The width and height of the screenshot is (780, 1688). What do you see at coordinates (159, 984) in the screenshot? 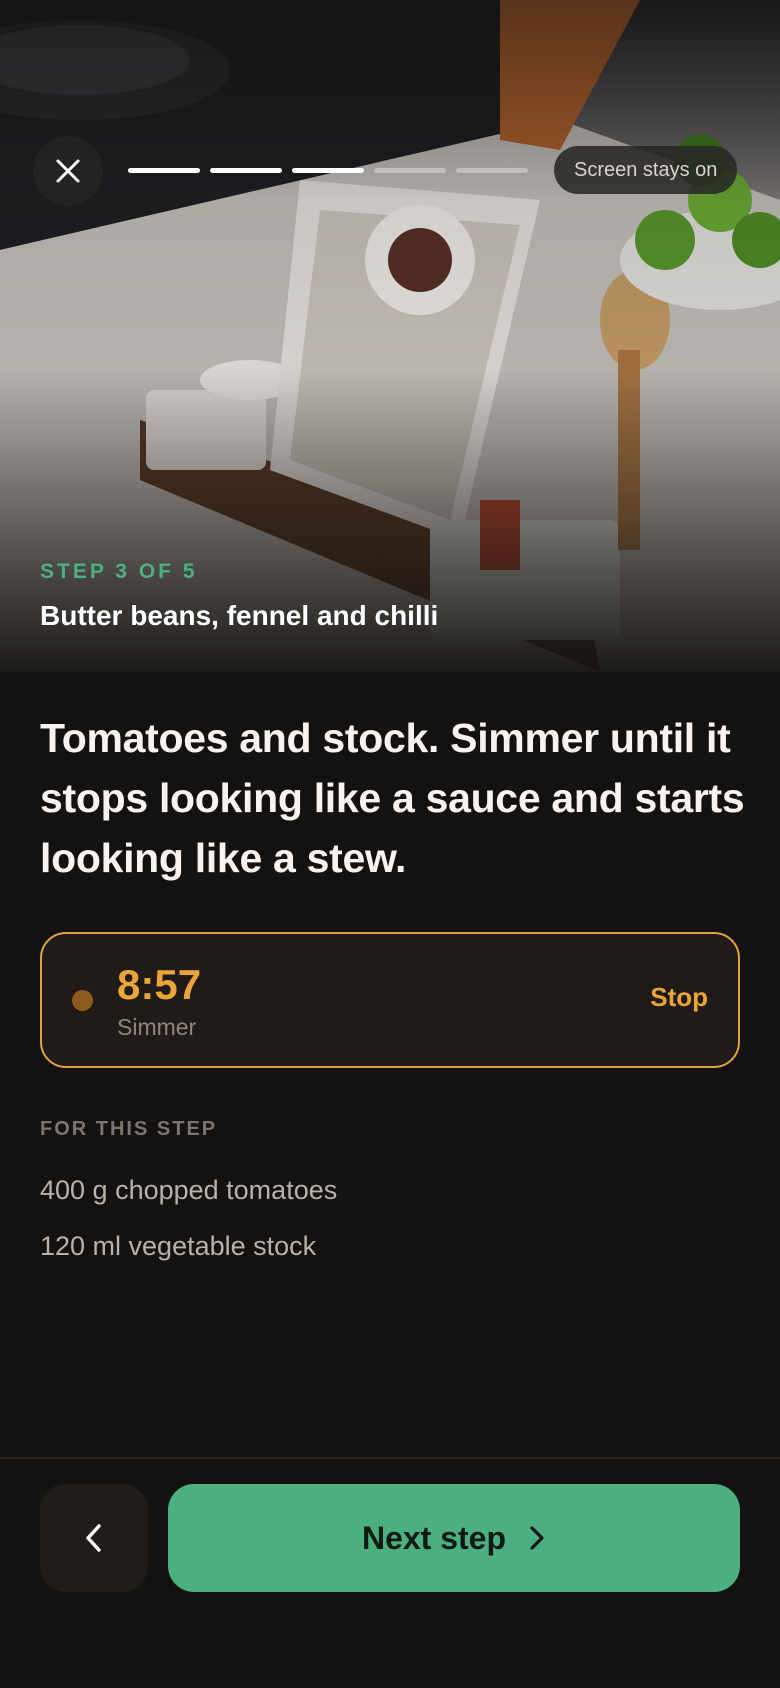
I see `timer-time: 8:57` at bounding box center [159, 984].